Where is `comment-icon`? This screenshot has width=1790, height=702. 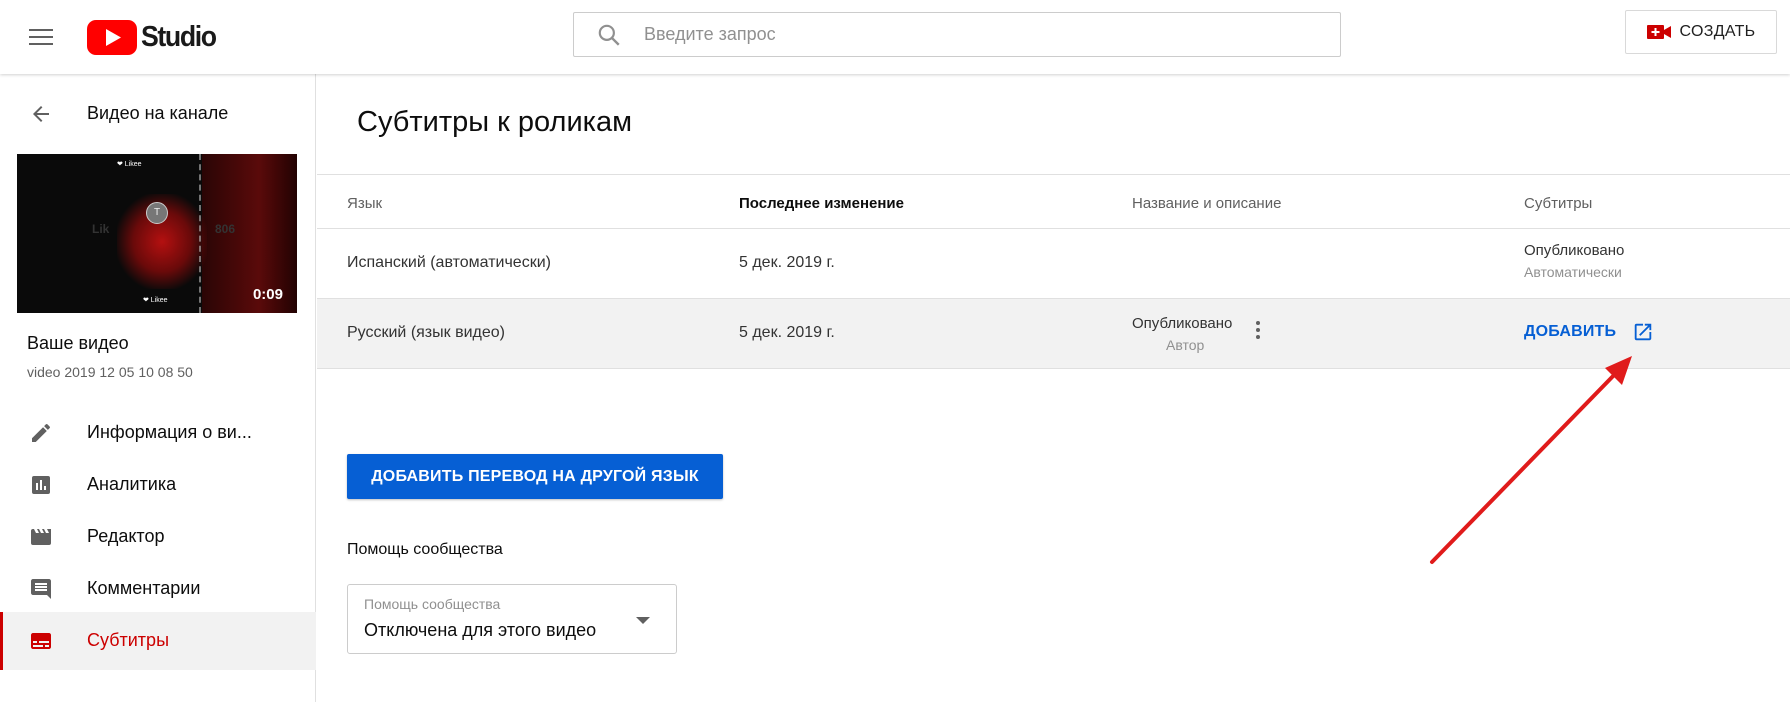
comment-icon is located at coordinates (41, 589).